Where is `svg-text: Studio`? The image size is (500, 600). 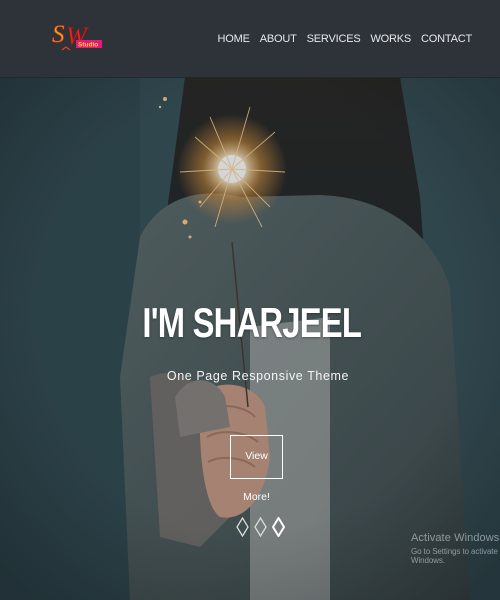
svg-text: Studio is located at coordinates (88, 45).